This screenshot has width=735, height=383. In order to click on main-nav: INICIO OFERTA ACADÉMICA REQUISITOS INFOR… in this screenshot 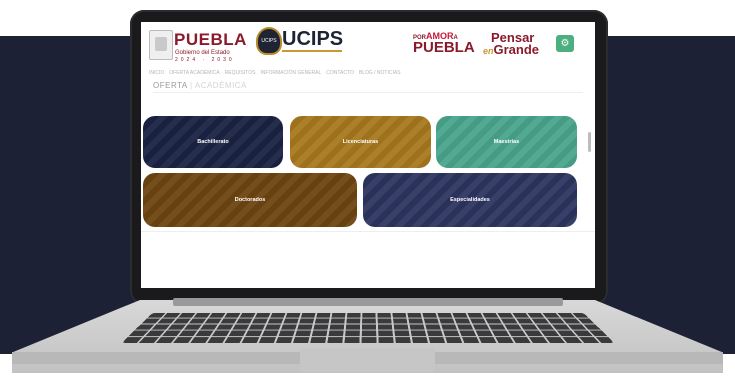, I will do `click(275, 73)`.